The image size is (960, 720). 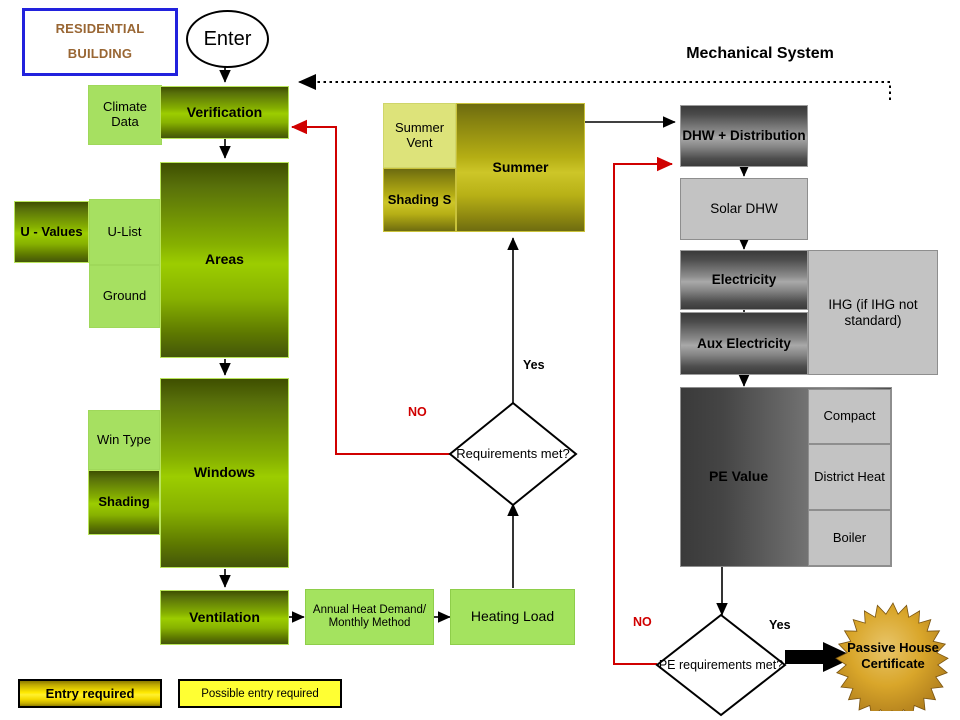 I want to click on legend-entry-required: Entry required, so click(x=90, y=693).